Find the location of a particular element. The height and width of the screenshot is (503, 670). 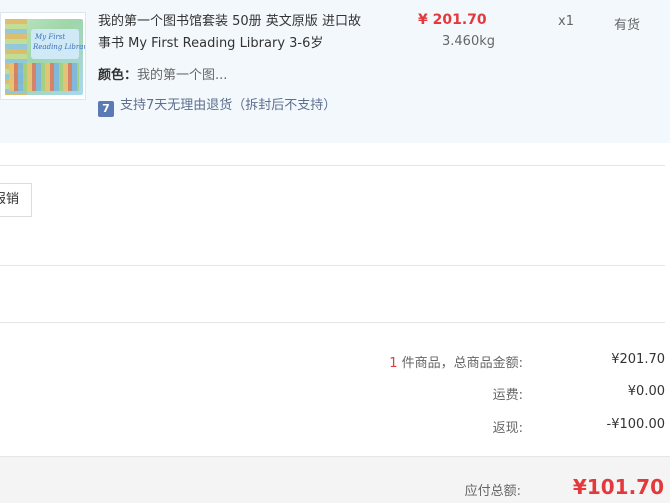

color-label: 颜色： is located at coordinates (118, 75).